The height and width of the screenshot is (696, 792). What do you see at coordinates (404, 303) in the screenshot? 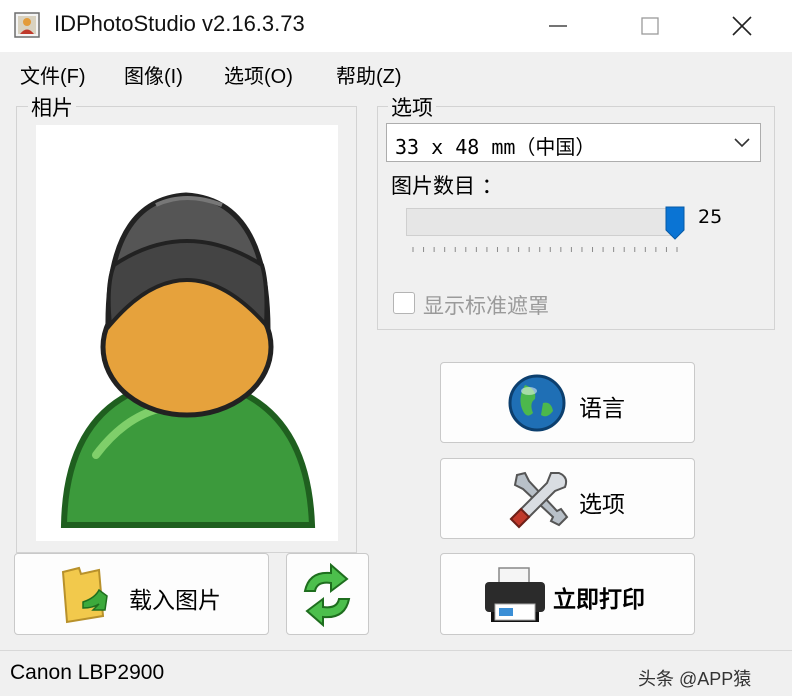
I see `mask-checkbox` at bounding box center [404, 303].